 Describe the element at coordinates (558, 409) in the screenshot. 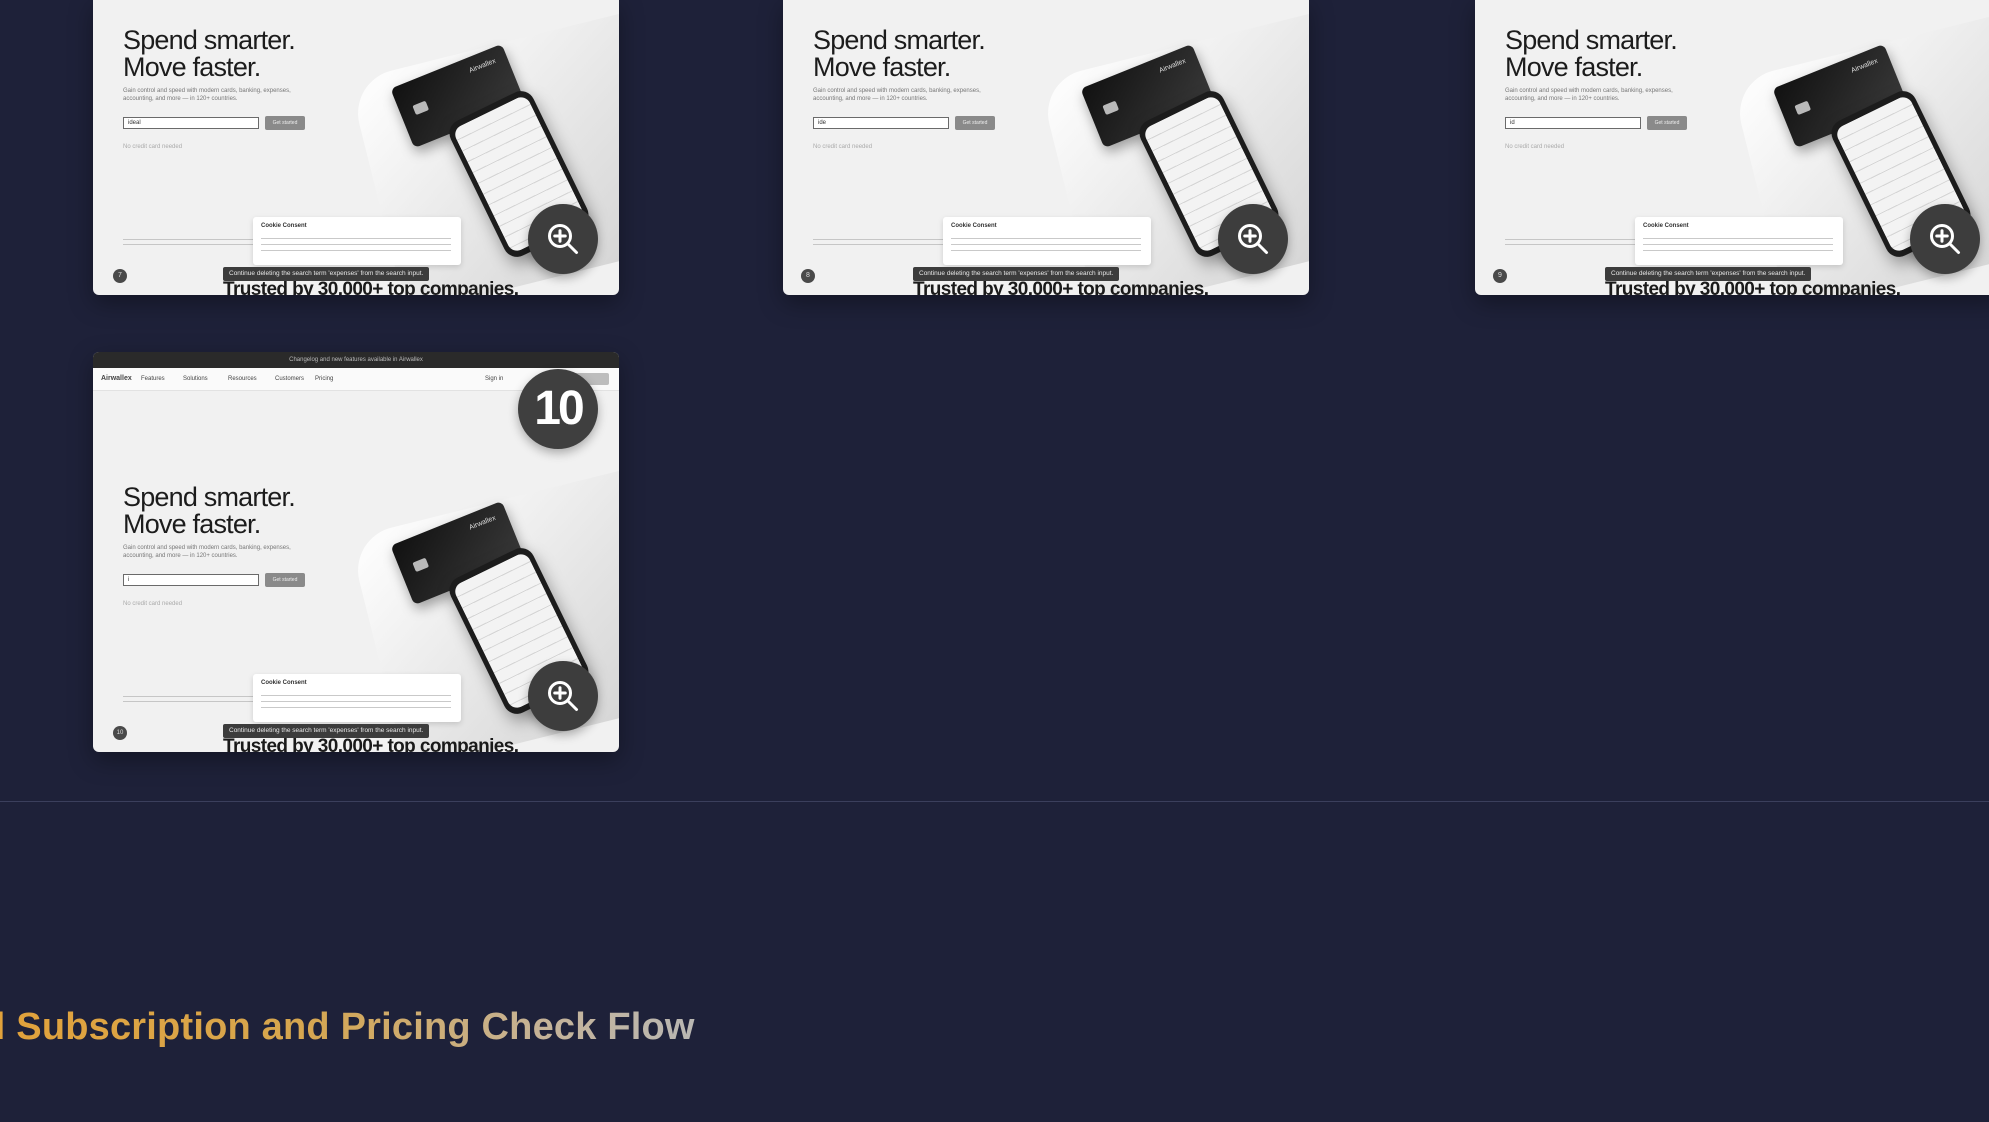

I see `step-number-badge: 10` at that location.